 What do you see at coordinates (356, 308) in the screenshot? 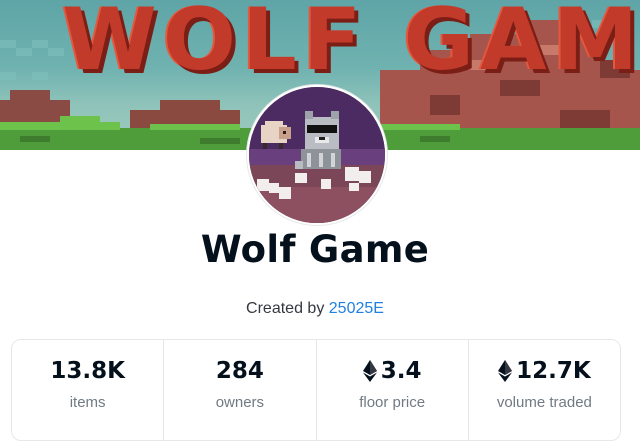
I see `creator-link: 25025E` at bounding box center [356, 308].